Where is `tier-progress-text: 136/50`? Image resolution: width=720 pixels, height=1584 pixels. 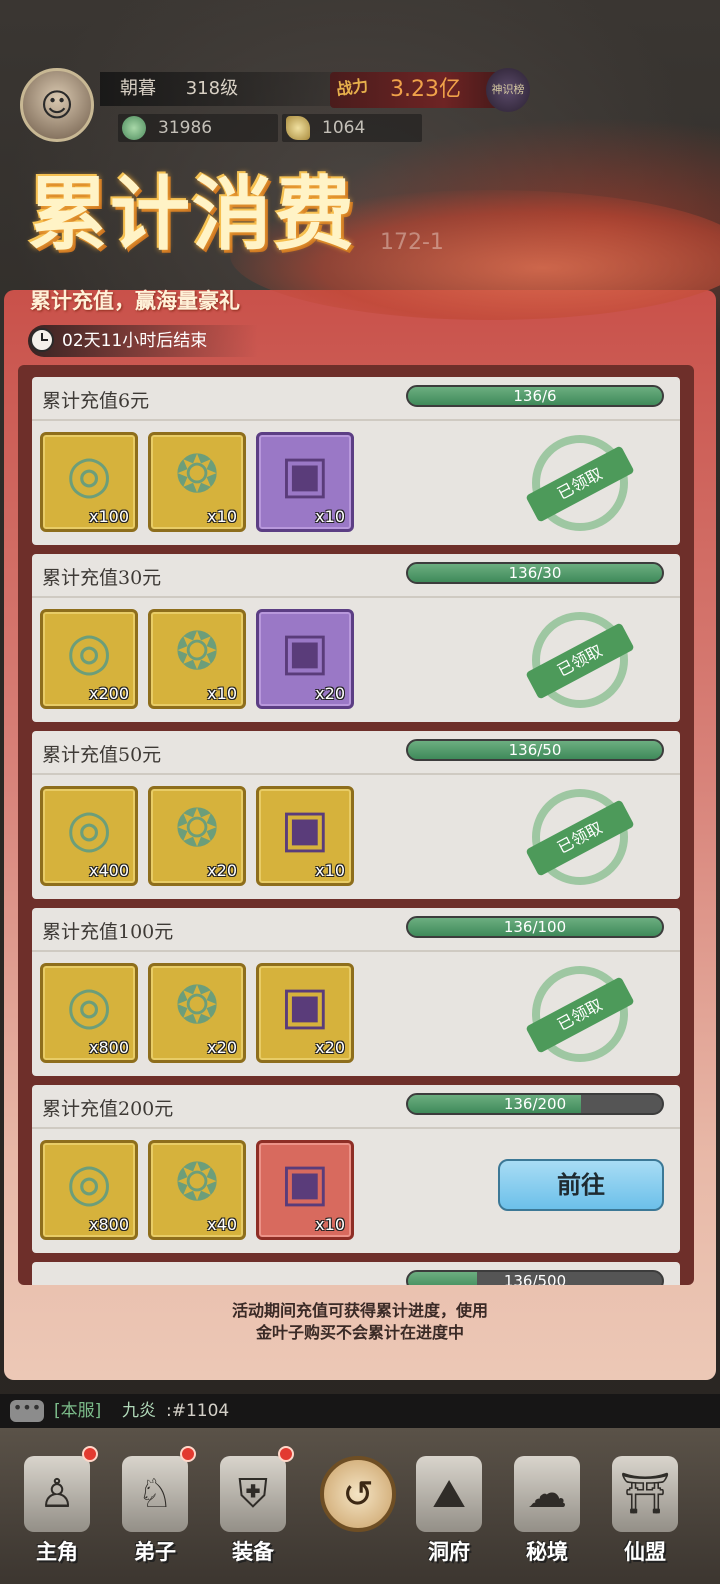 tier-progress-text: 136/50 is located at coordinates (535, 750).